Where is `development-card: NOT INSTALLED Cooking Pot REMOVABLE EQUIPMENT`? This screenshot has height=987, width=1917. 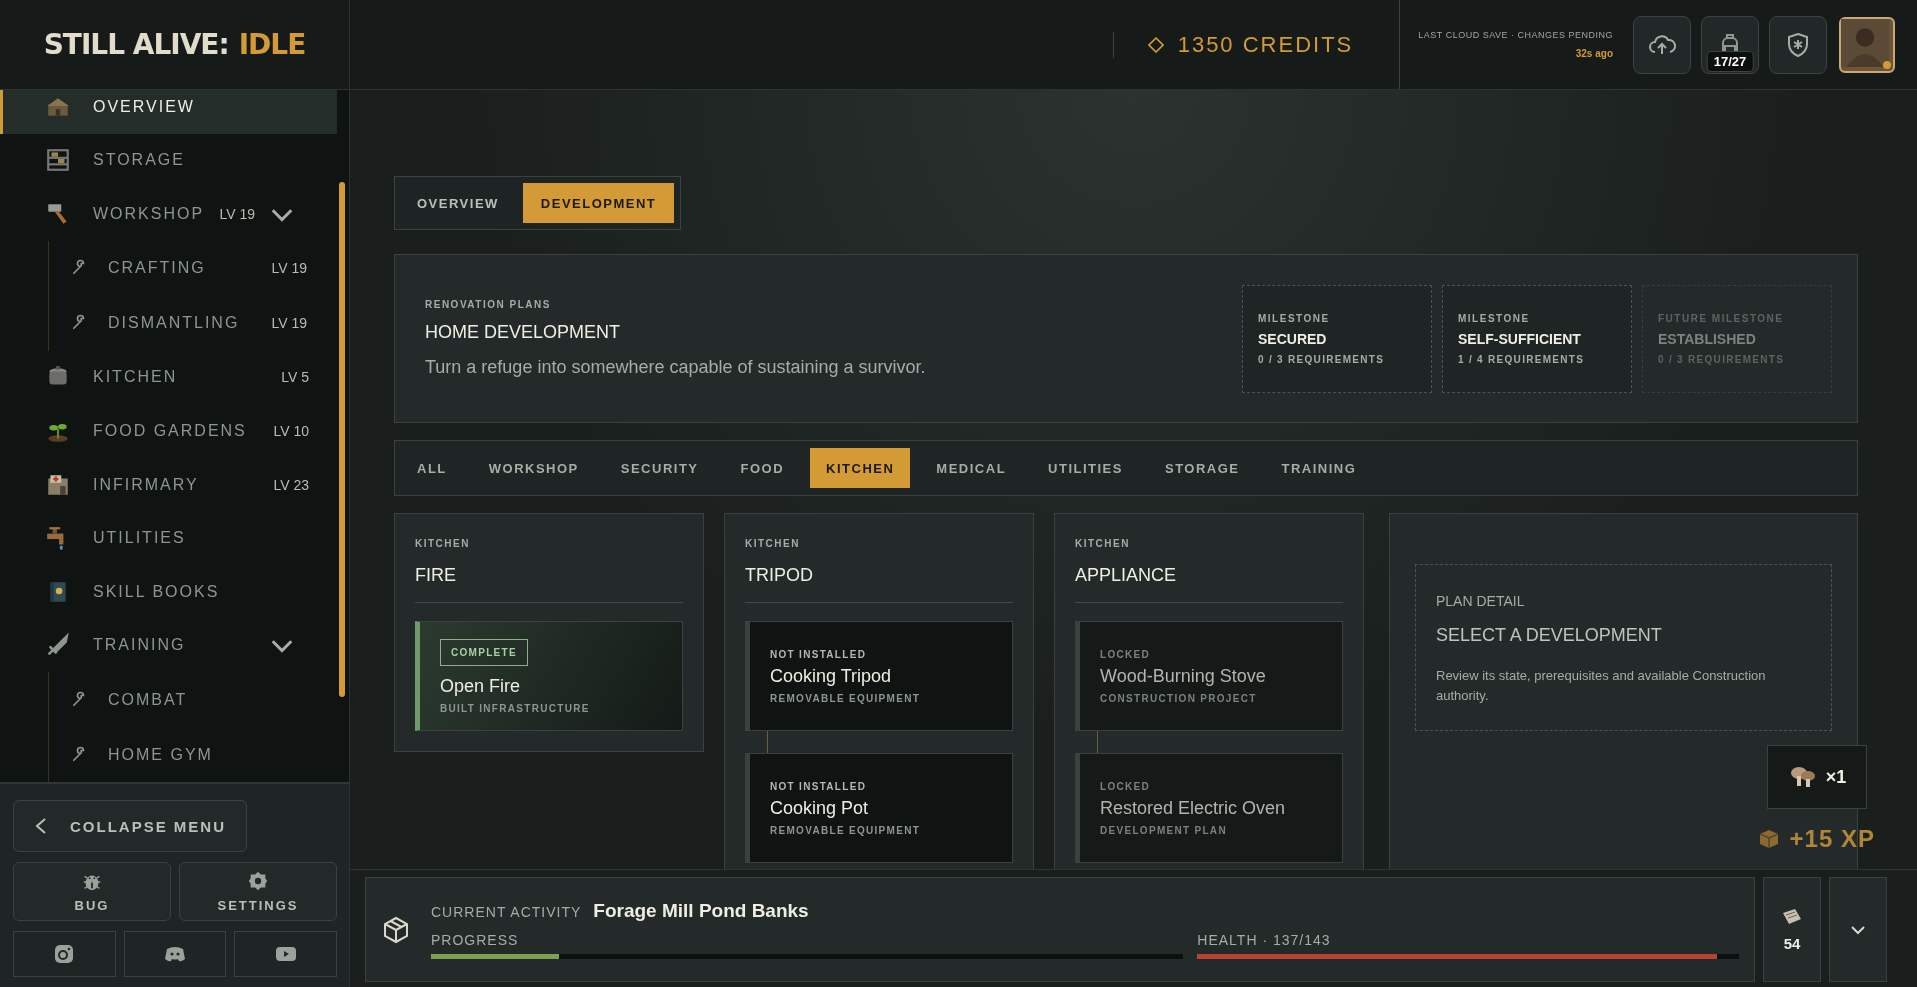
development-card: NOT INSTALLED Cooking Pot REMOVABLE EQUIPMENT is located at coordinates (879, 808).